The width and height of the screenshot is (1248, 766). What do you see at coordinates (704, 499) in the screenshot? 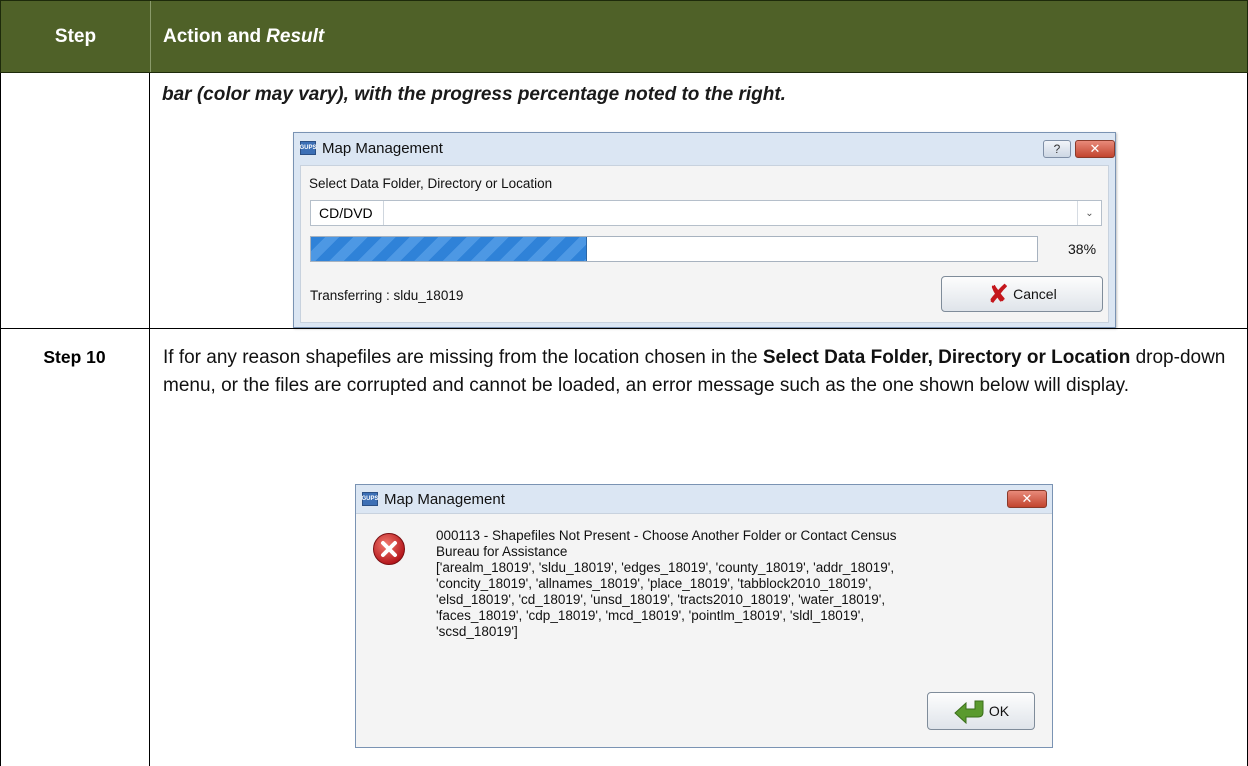
I see `error-dialog-titlebar: GUPS Map Management` at bounding box center [704, 499].